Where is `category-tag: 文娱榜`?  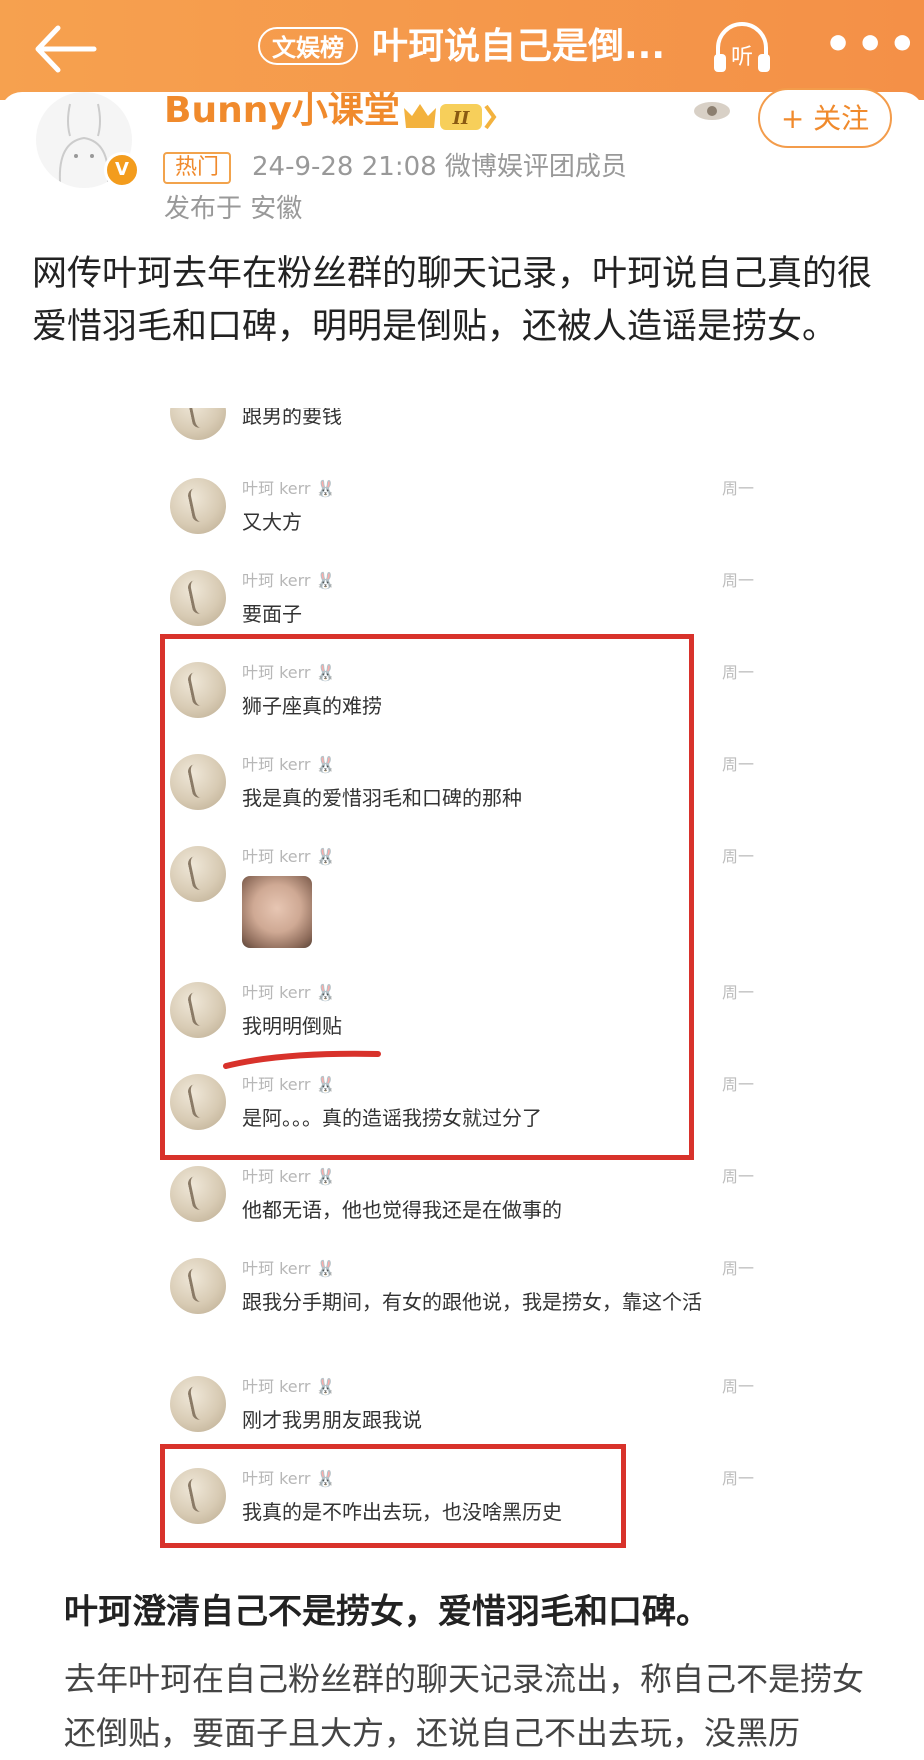 category-tag: 文娱榜 is located at coordinates (308, 46).